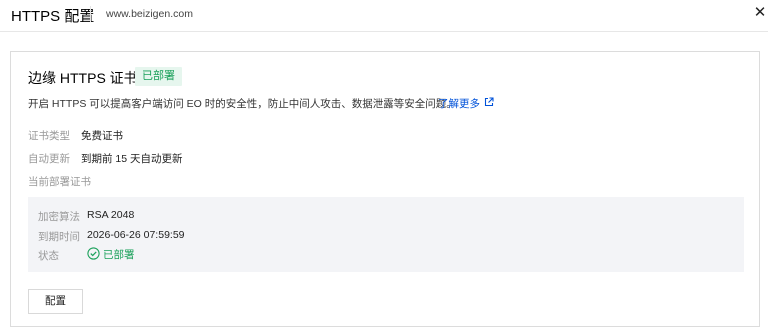 The image size is (768, 334). What do you see at coordinates (760, 13) in the screenshot?
I see `close-icon: ✕` at bounding box center [760, 13].